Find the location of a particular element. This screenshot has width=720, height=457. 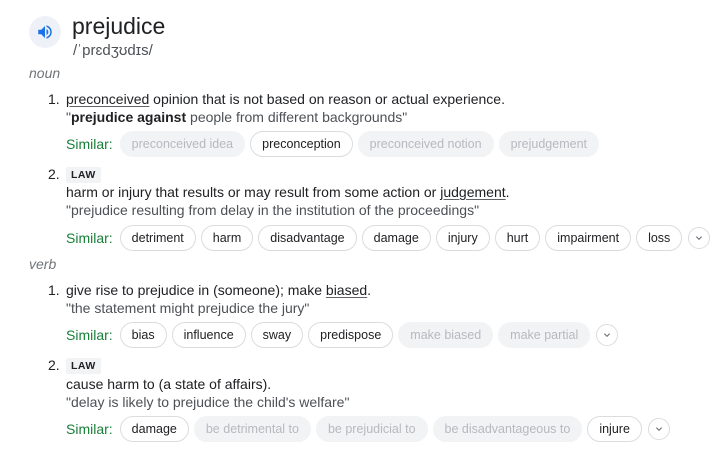

pos-verb: verb is located at coordinates (43, 264).